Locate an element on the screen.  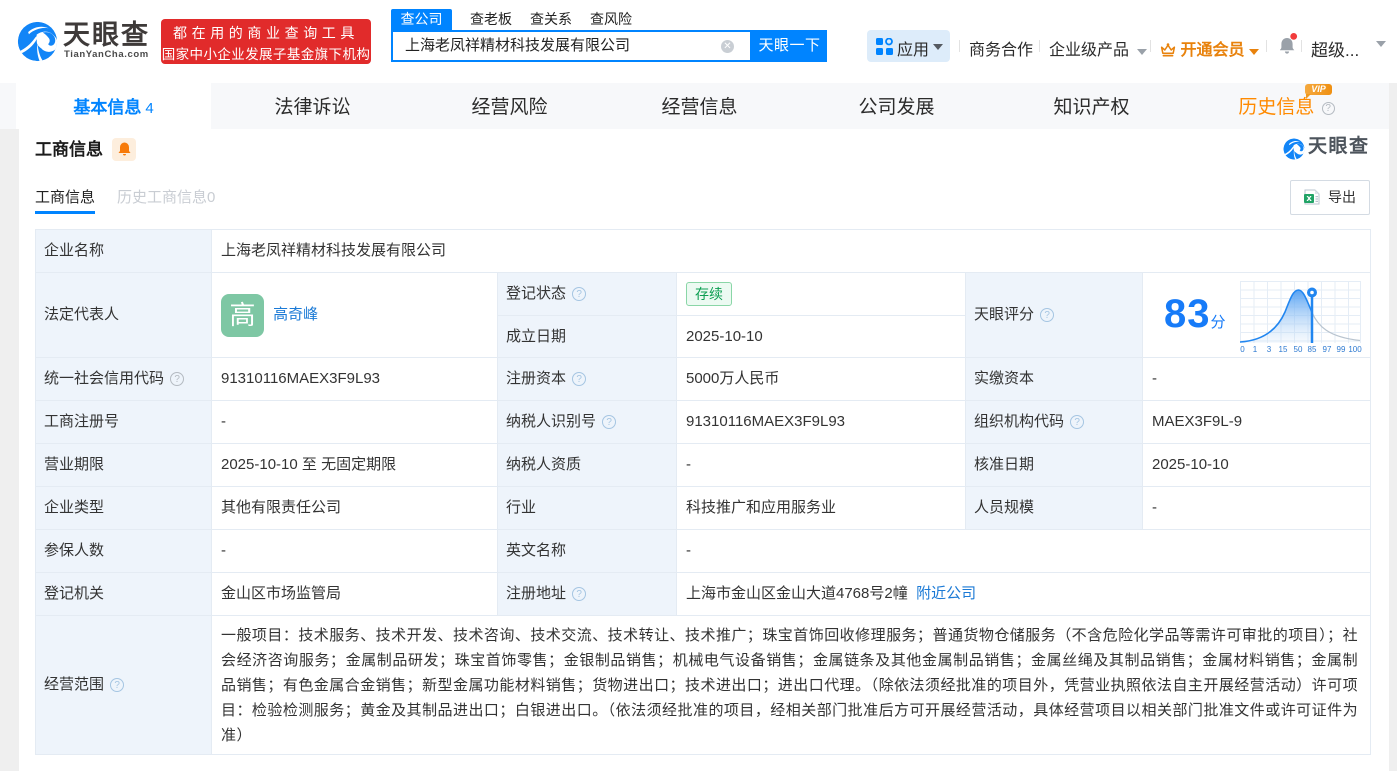
svg-text: 100 is located at coordinates (1355, 349).